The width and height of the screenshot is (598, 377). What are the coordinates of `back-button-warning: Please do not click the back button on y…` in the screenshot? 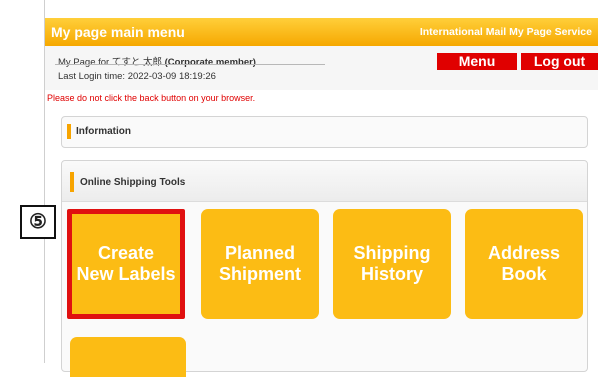 It's located at (151, 98).